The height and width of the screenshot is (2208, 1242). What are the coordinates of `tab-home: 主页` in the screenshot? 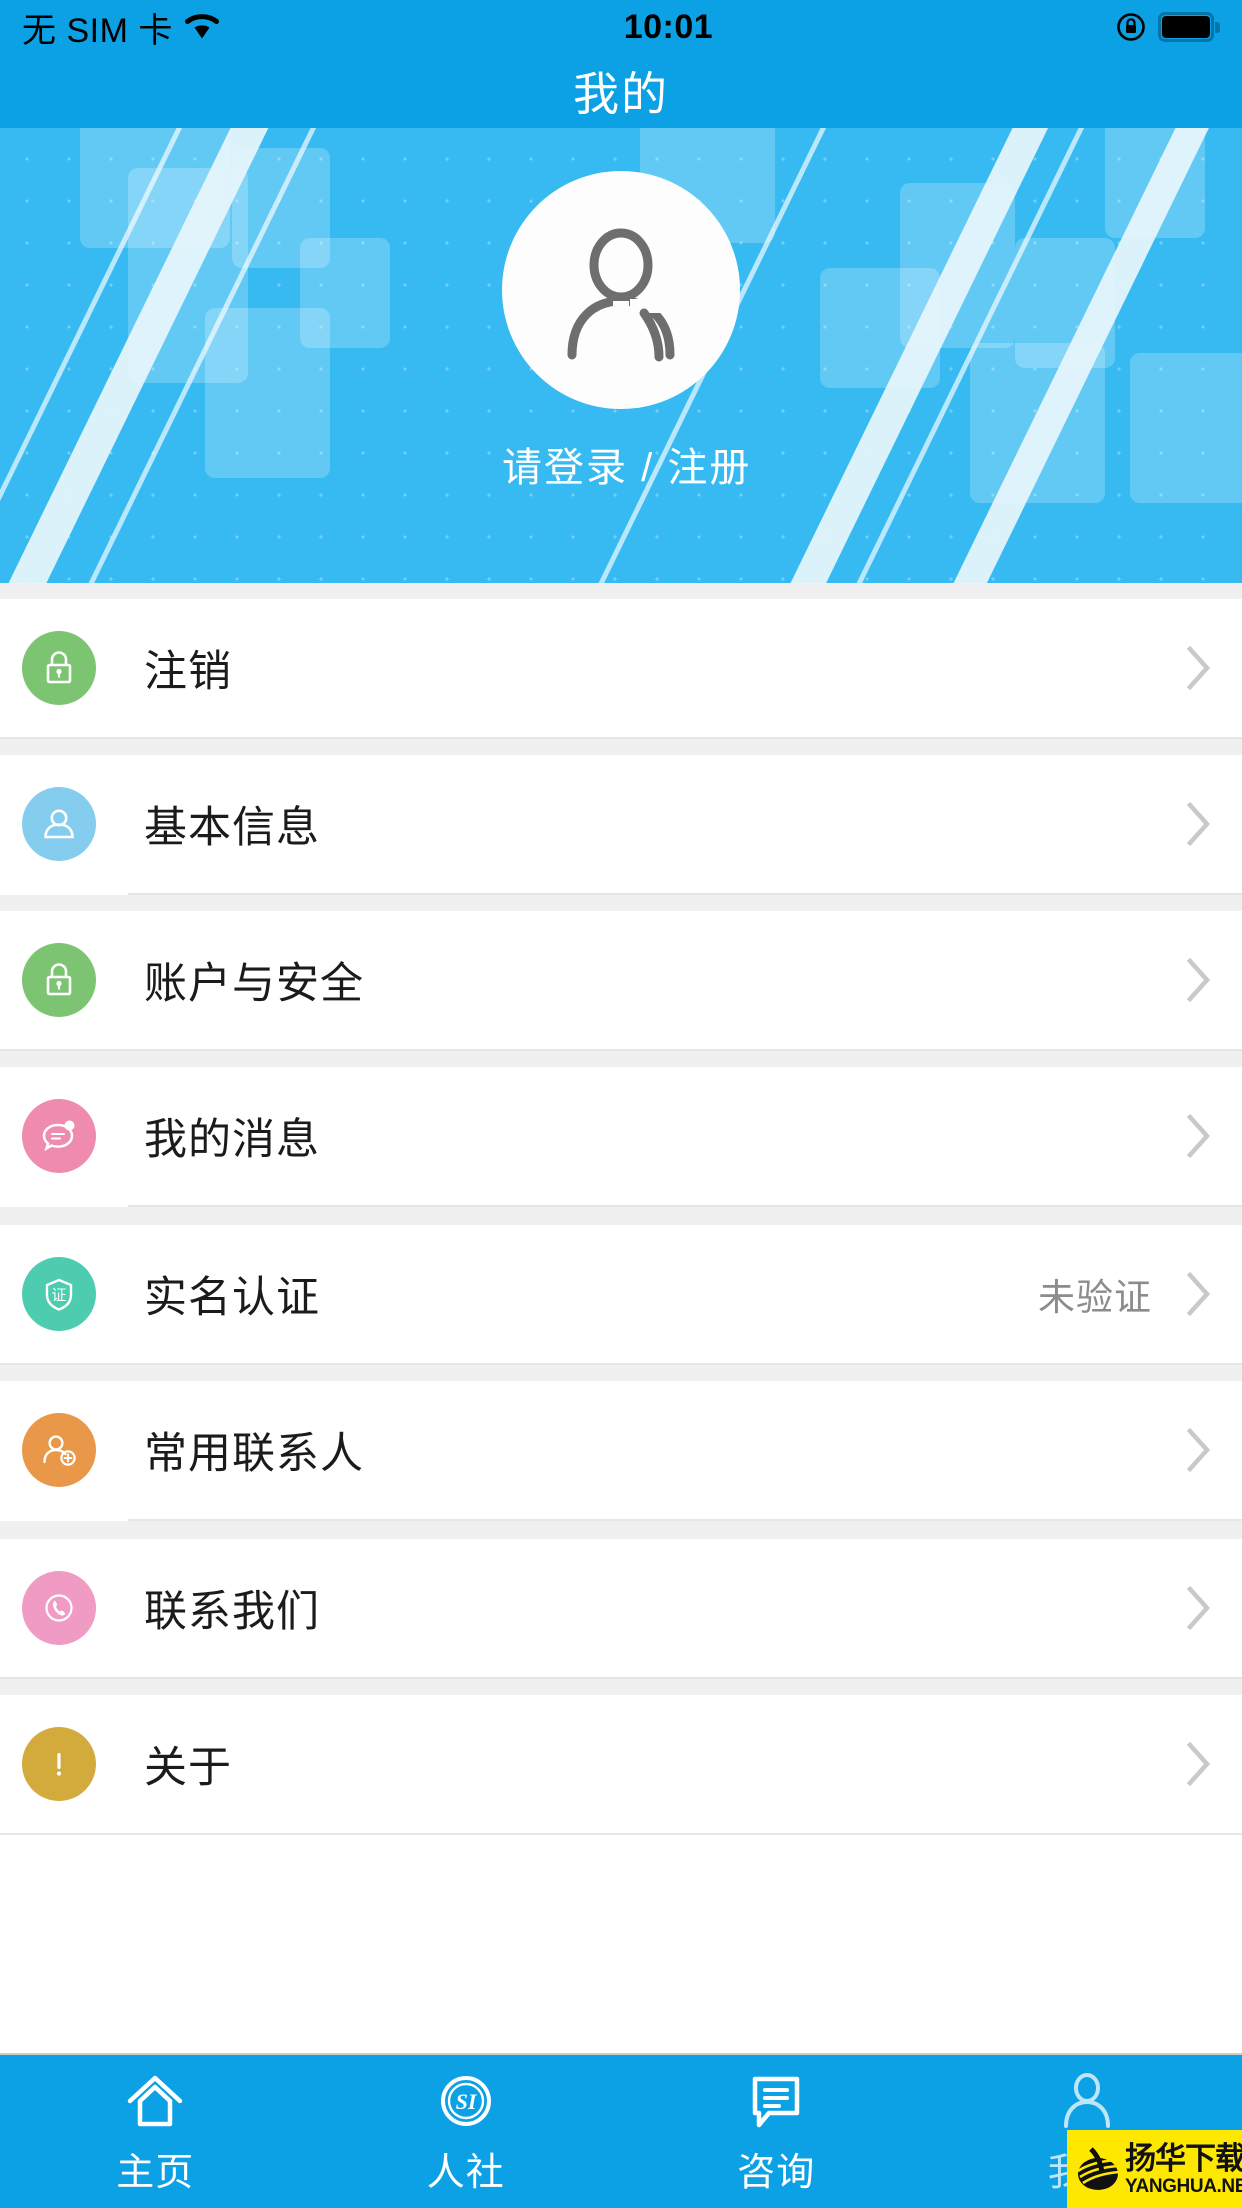 It's located at (155, 2131).